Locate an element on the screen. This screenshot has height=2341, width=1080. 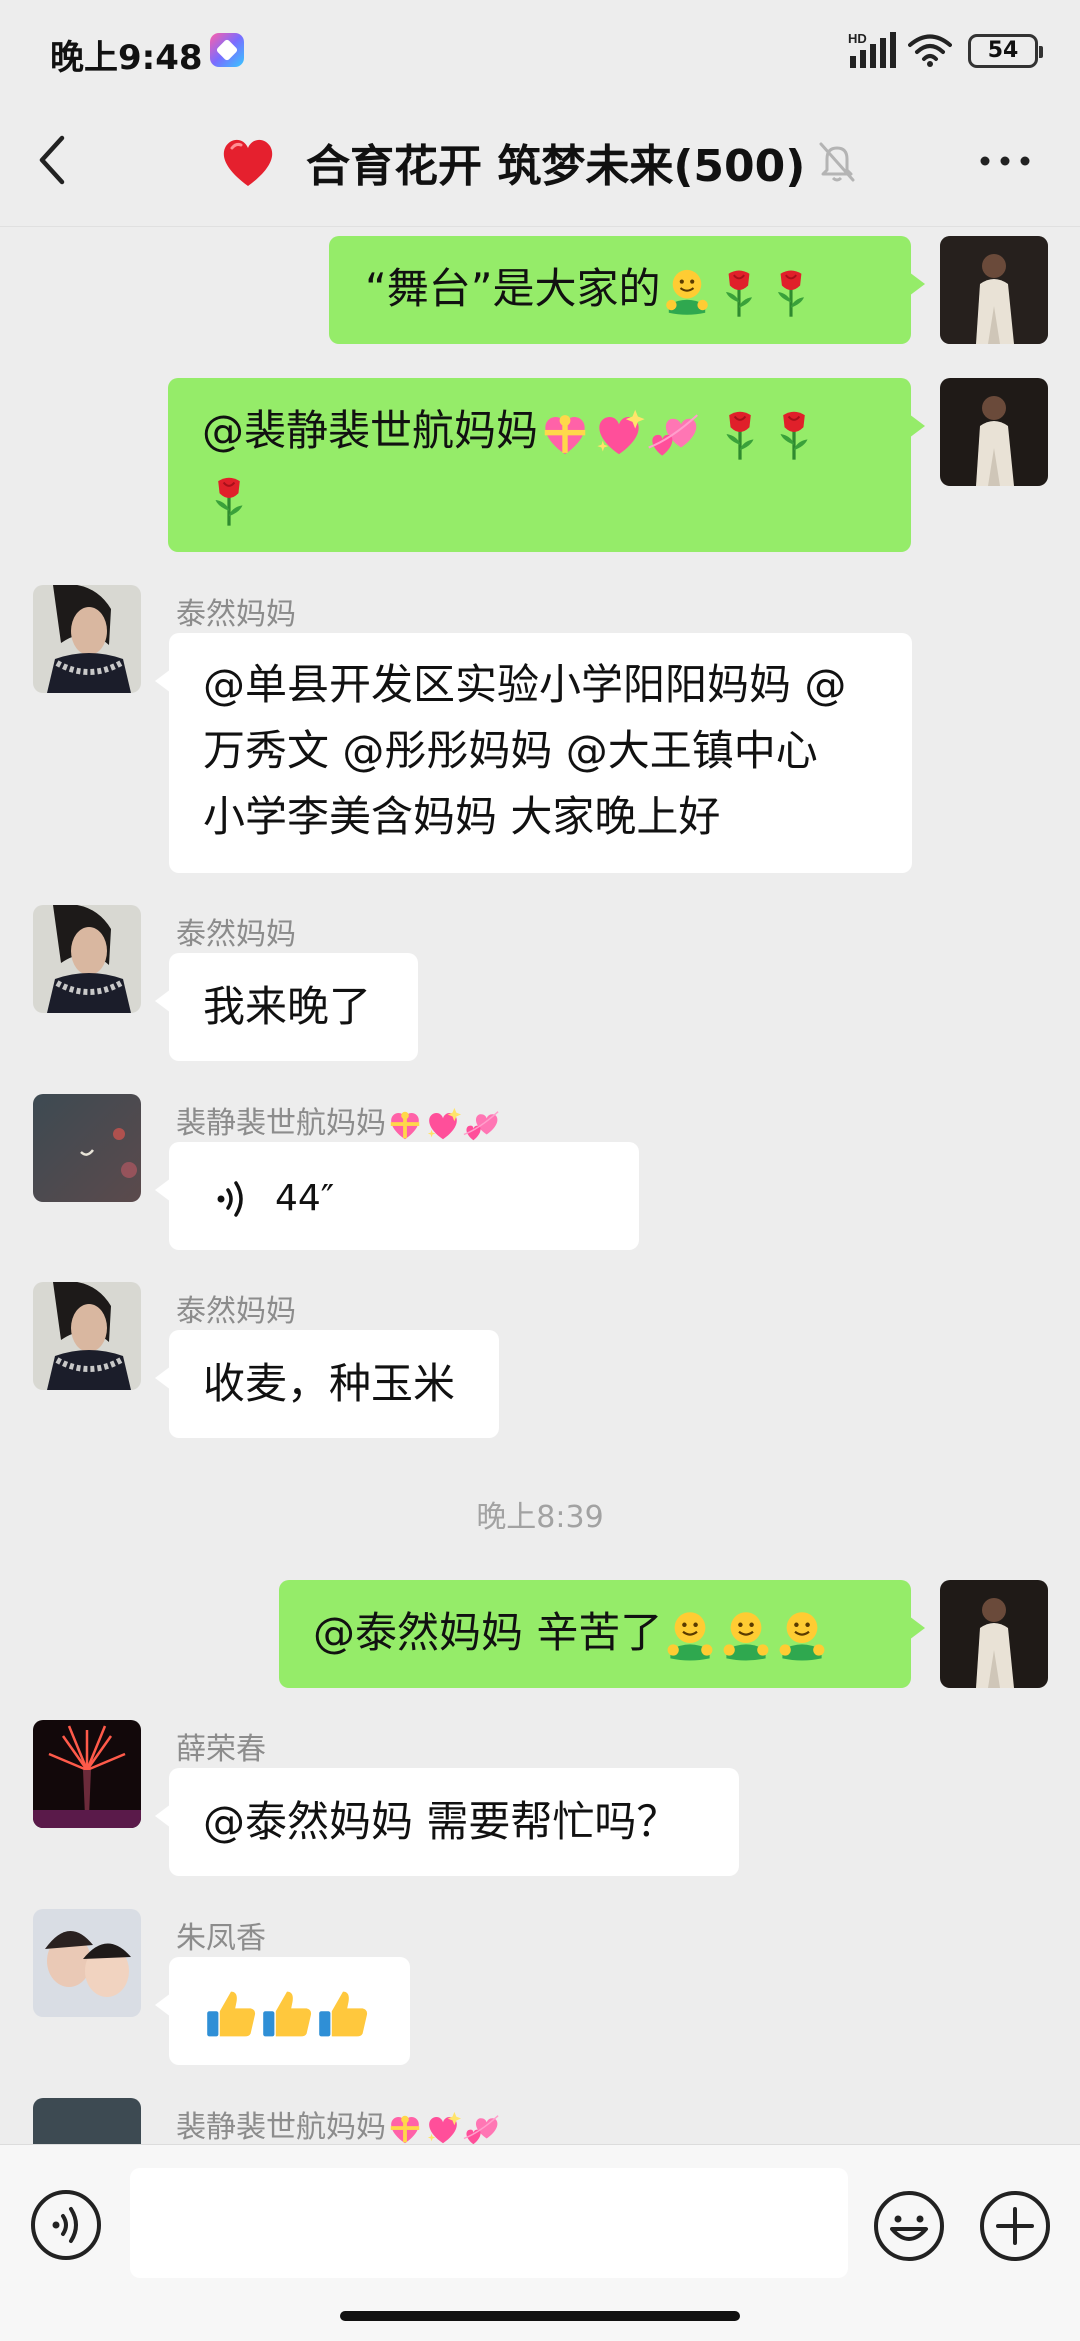
message-text: 收麦，种玉米 is located at coordinates (329, 1383).